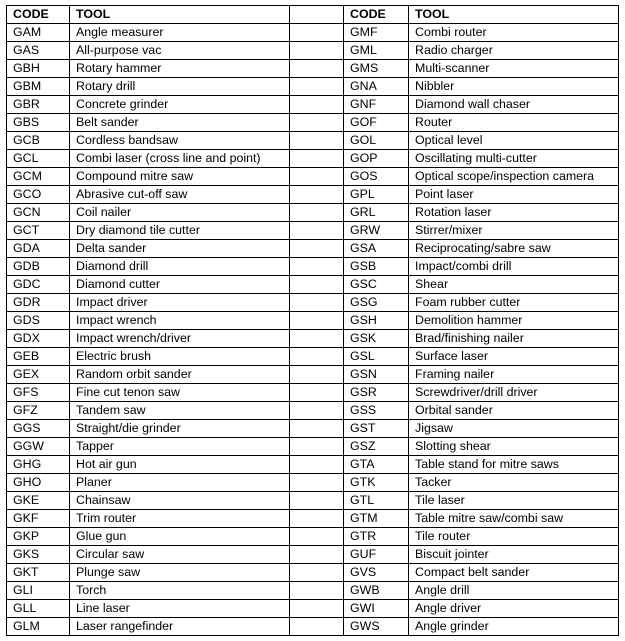 The height and width of the screenshot is (641, 625). Describe the element at coordinates (38, 302) in the screenshot. I see `code-cell-left: GDR` at that location.